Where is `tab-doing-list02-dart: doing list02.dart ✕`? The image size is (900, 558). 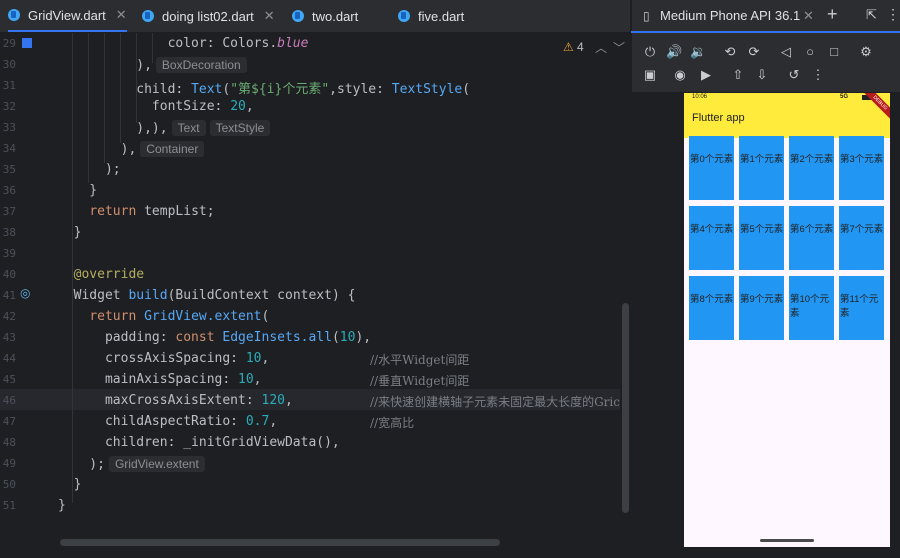
tab-doing-list02-dart: doing list02.dart ✕ is located at coordinates (208, 16).